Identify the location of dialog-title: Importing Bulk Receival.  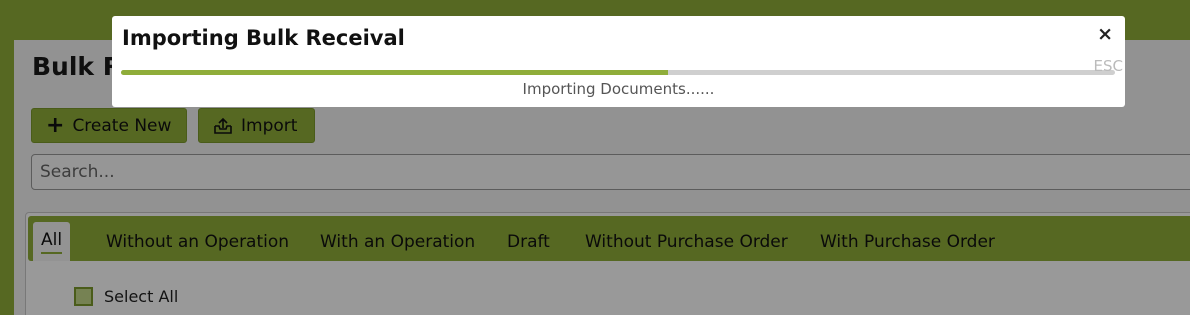
(263, 38).